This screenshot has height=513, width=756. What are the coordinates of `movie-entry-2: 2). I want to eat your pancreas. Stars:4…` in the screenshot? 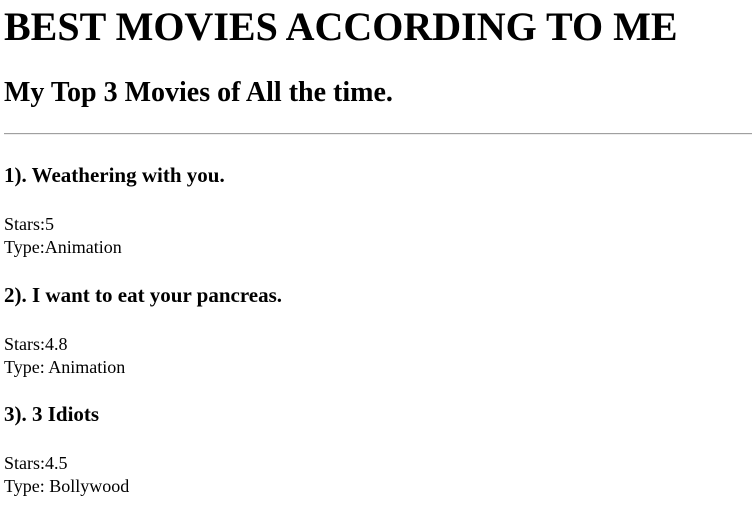 It's located at (143, 331).